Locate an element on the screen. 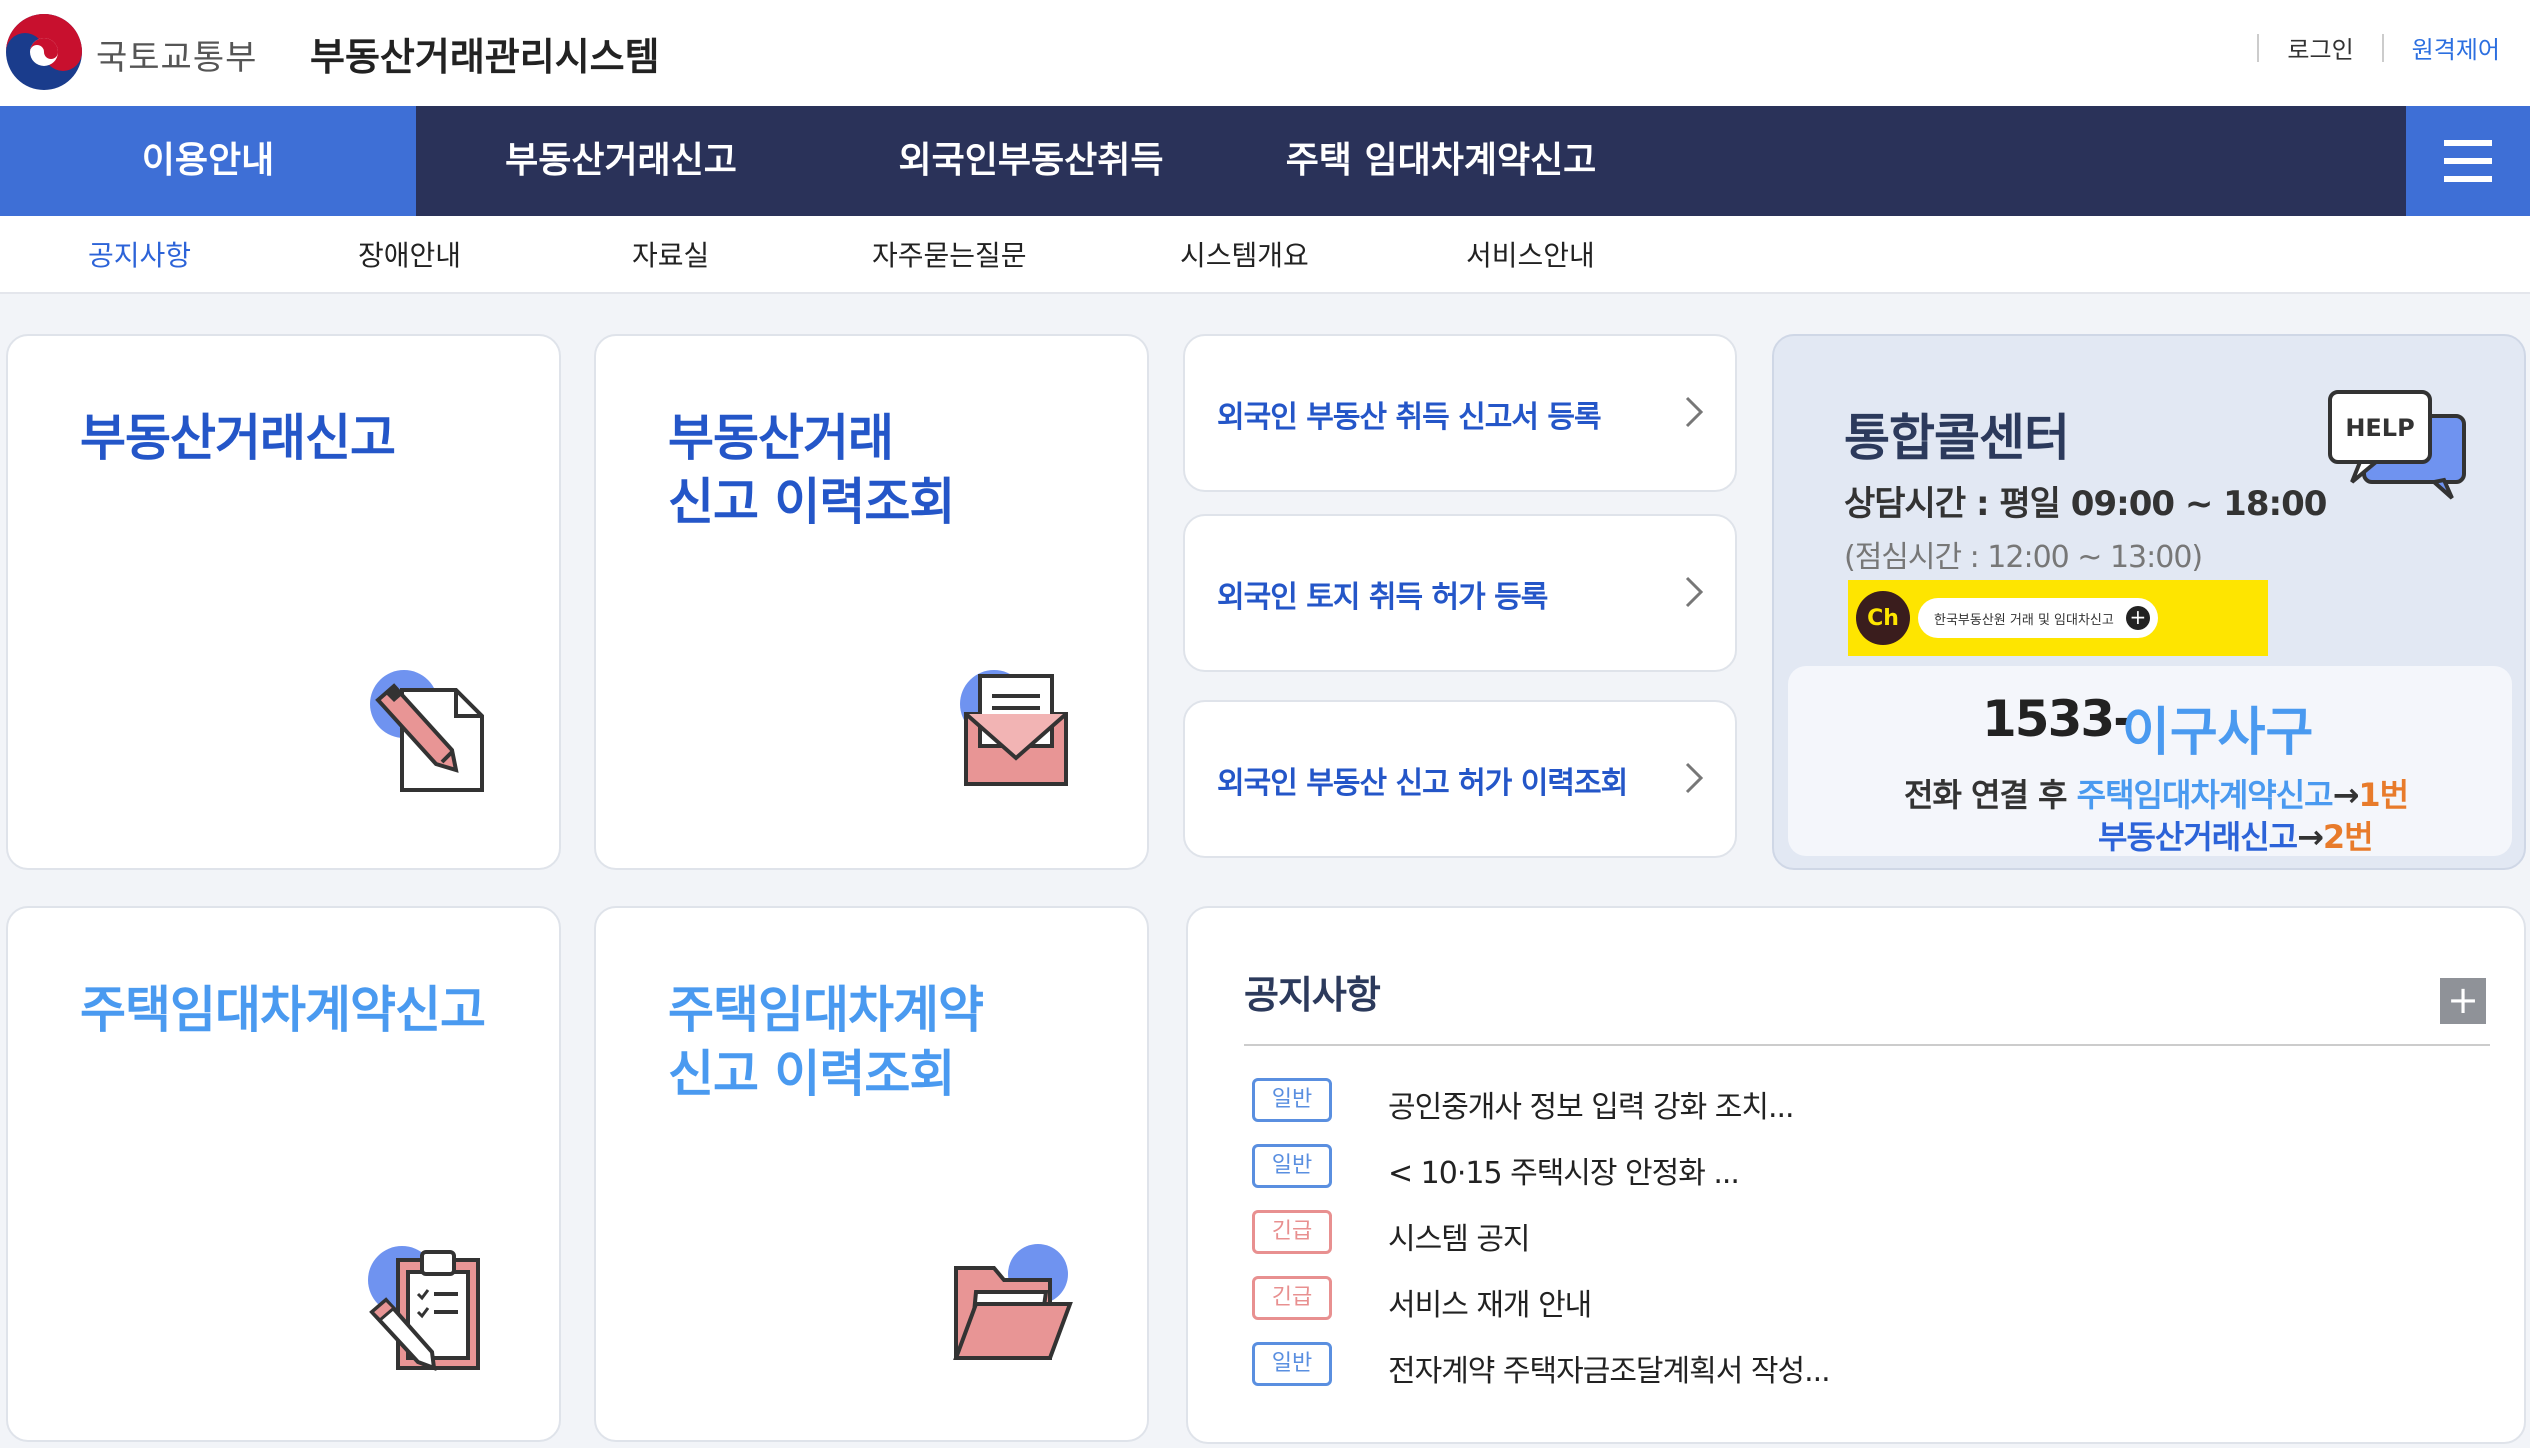 The width and height of the screenshot is (2530, 1448). top-header: 국토교통부 부동산거래관리시스템 로그인 원격제어 is located at coordinates (1265, 53).